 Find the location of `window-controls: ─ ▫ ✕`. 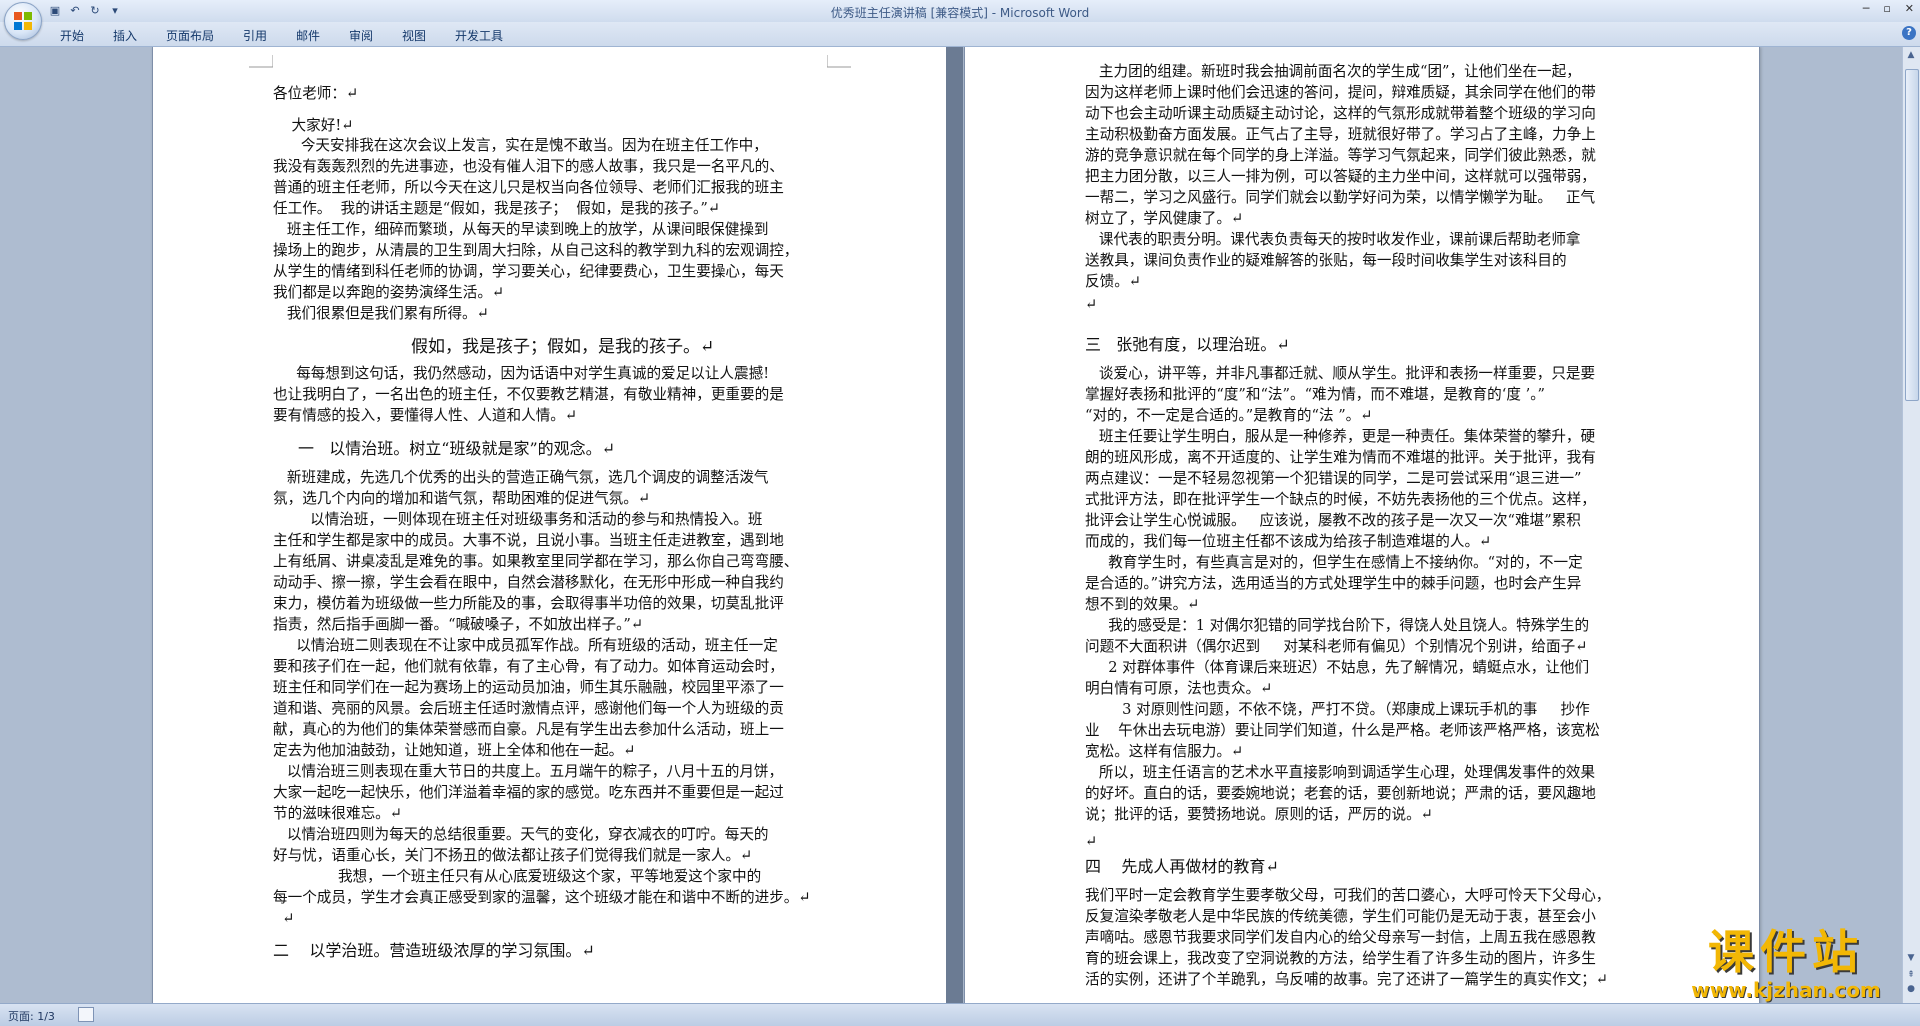

window-controls: ─ ▫ ✕ is located at coordinates (1888, 8).